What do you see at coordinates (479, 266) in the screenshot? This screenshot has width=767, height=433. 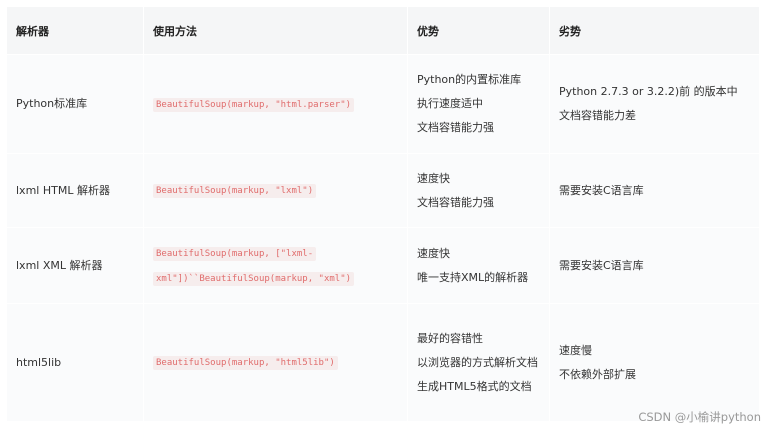 I see `advantages-cell: 速度快 唯一支持XML的解析器` at bounding box center [479, 266].